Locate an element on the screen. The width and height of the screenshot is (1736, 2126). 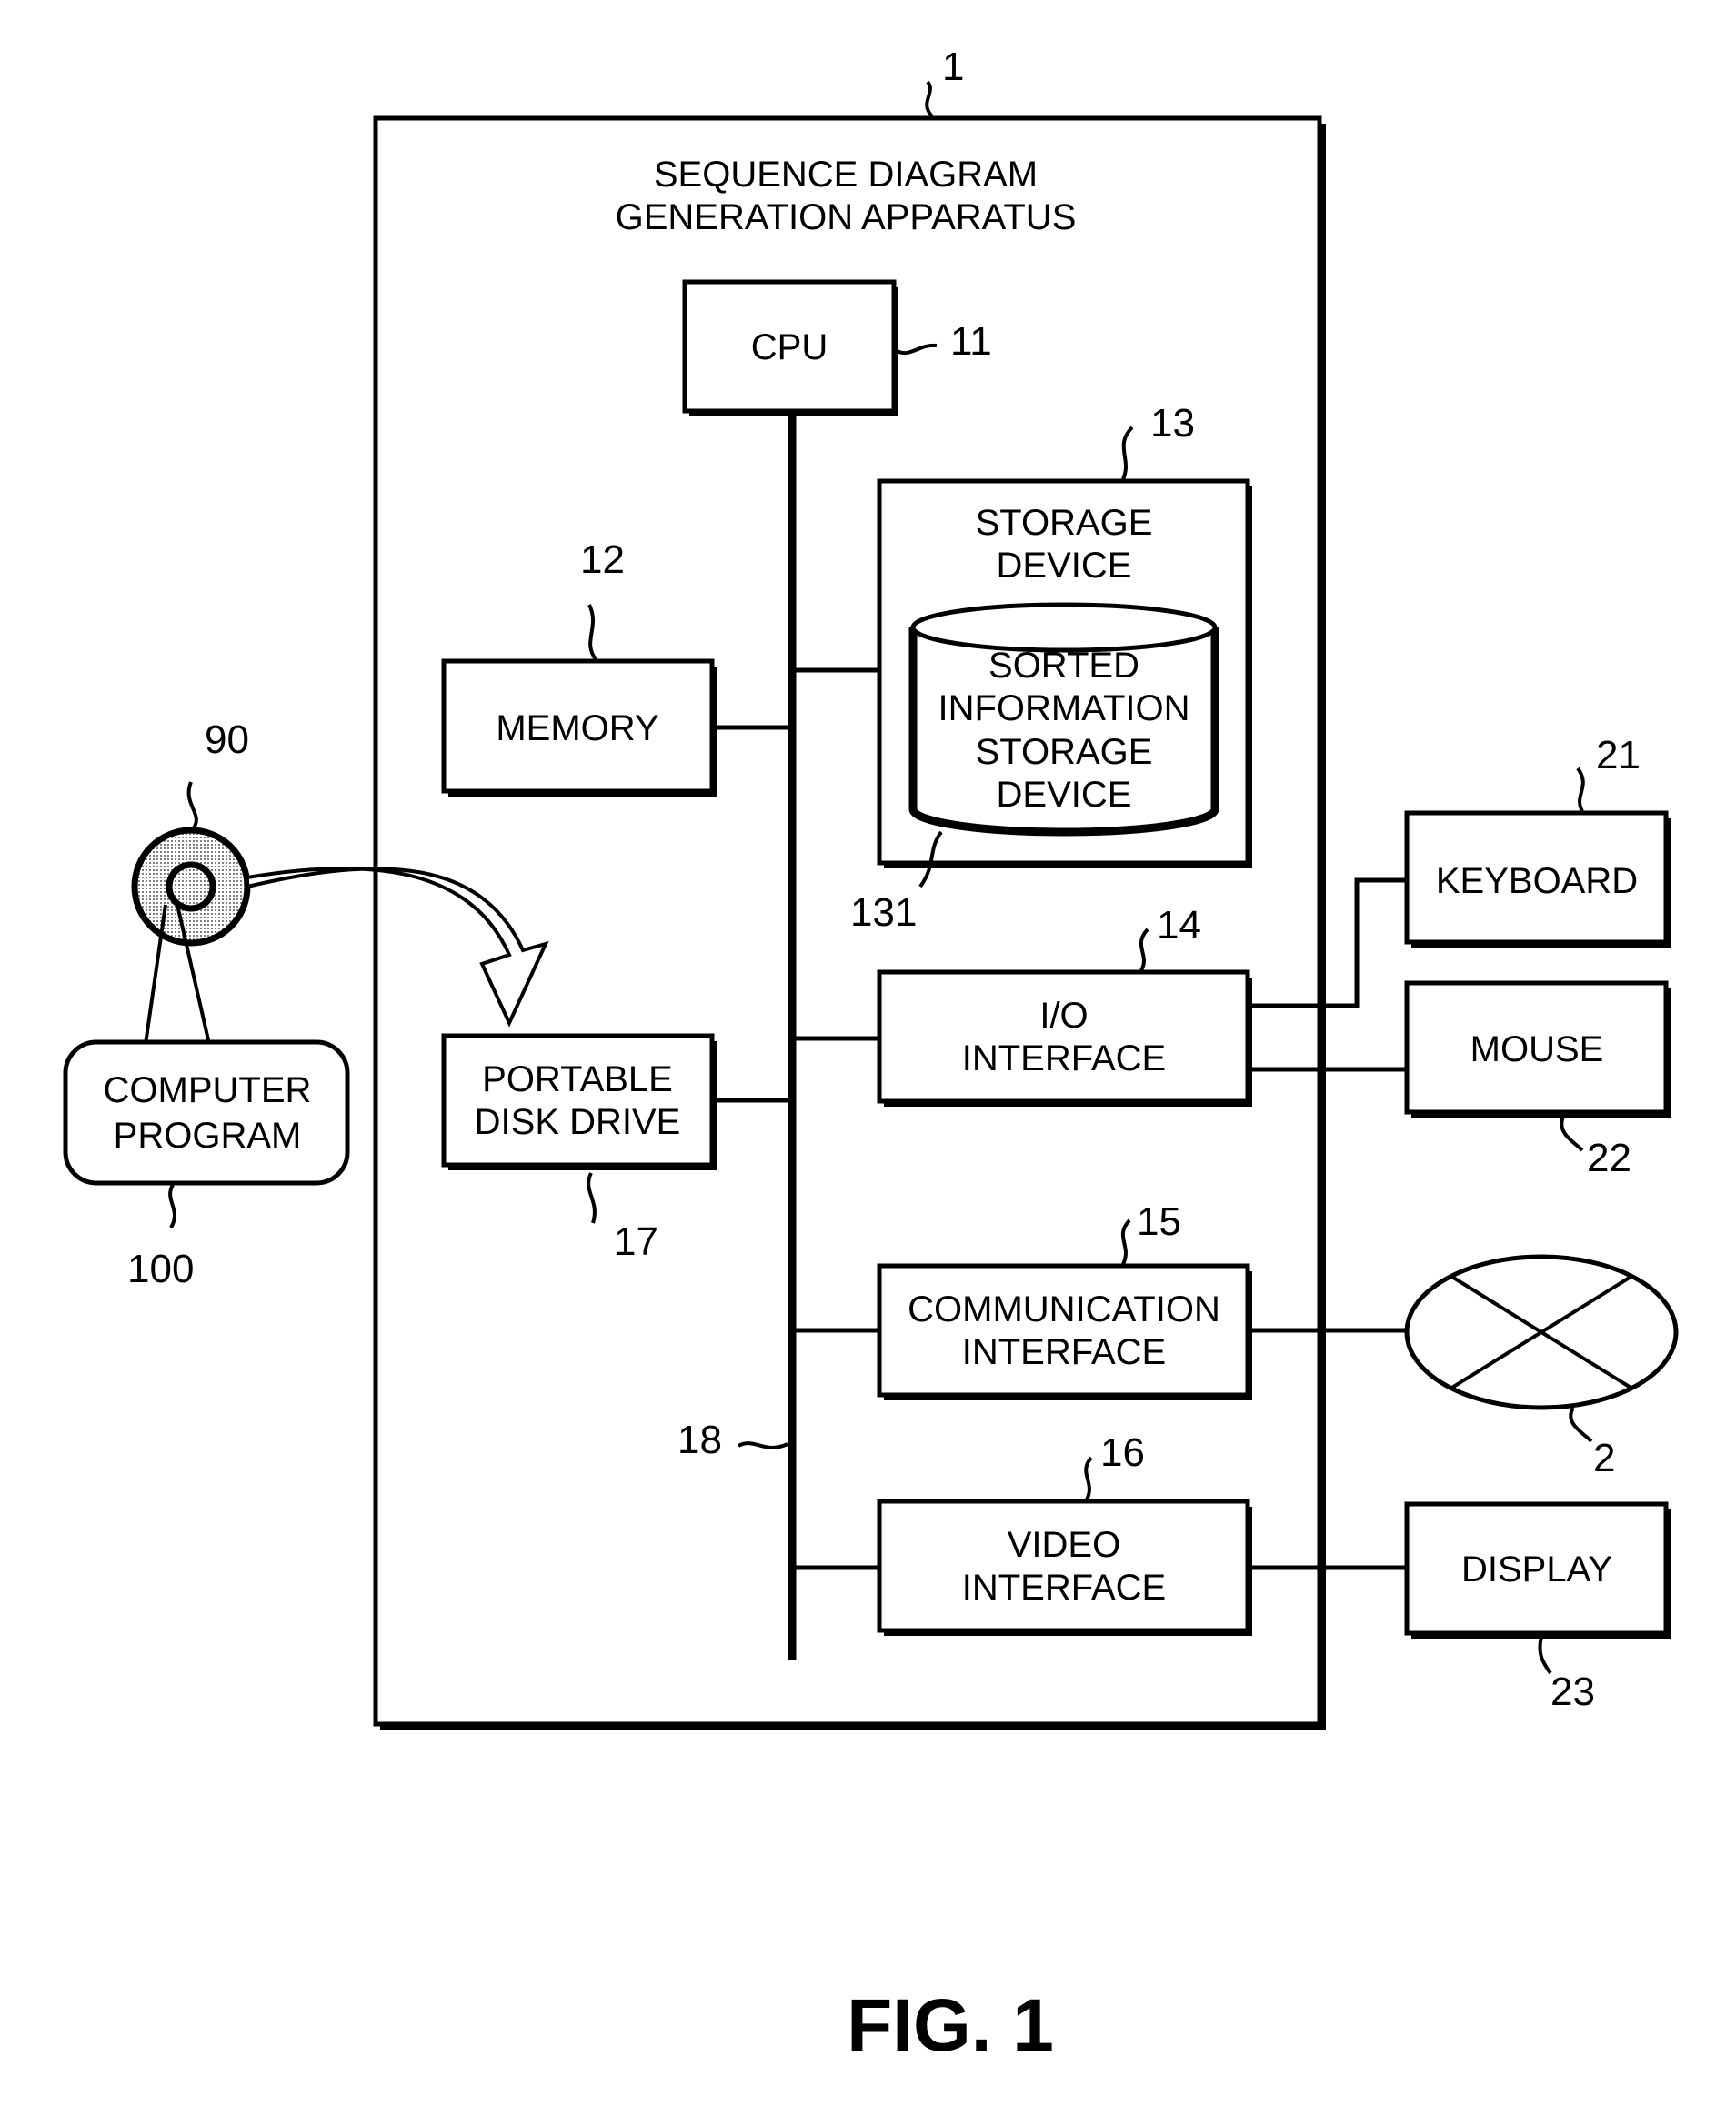
ref-disk: 90 is located at coordinates (227, 739).